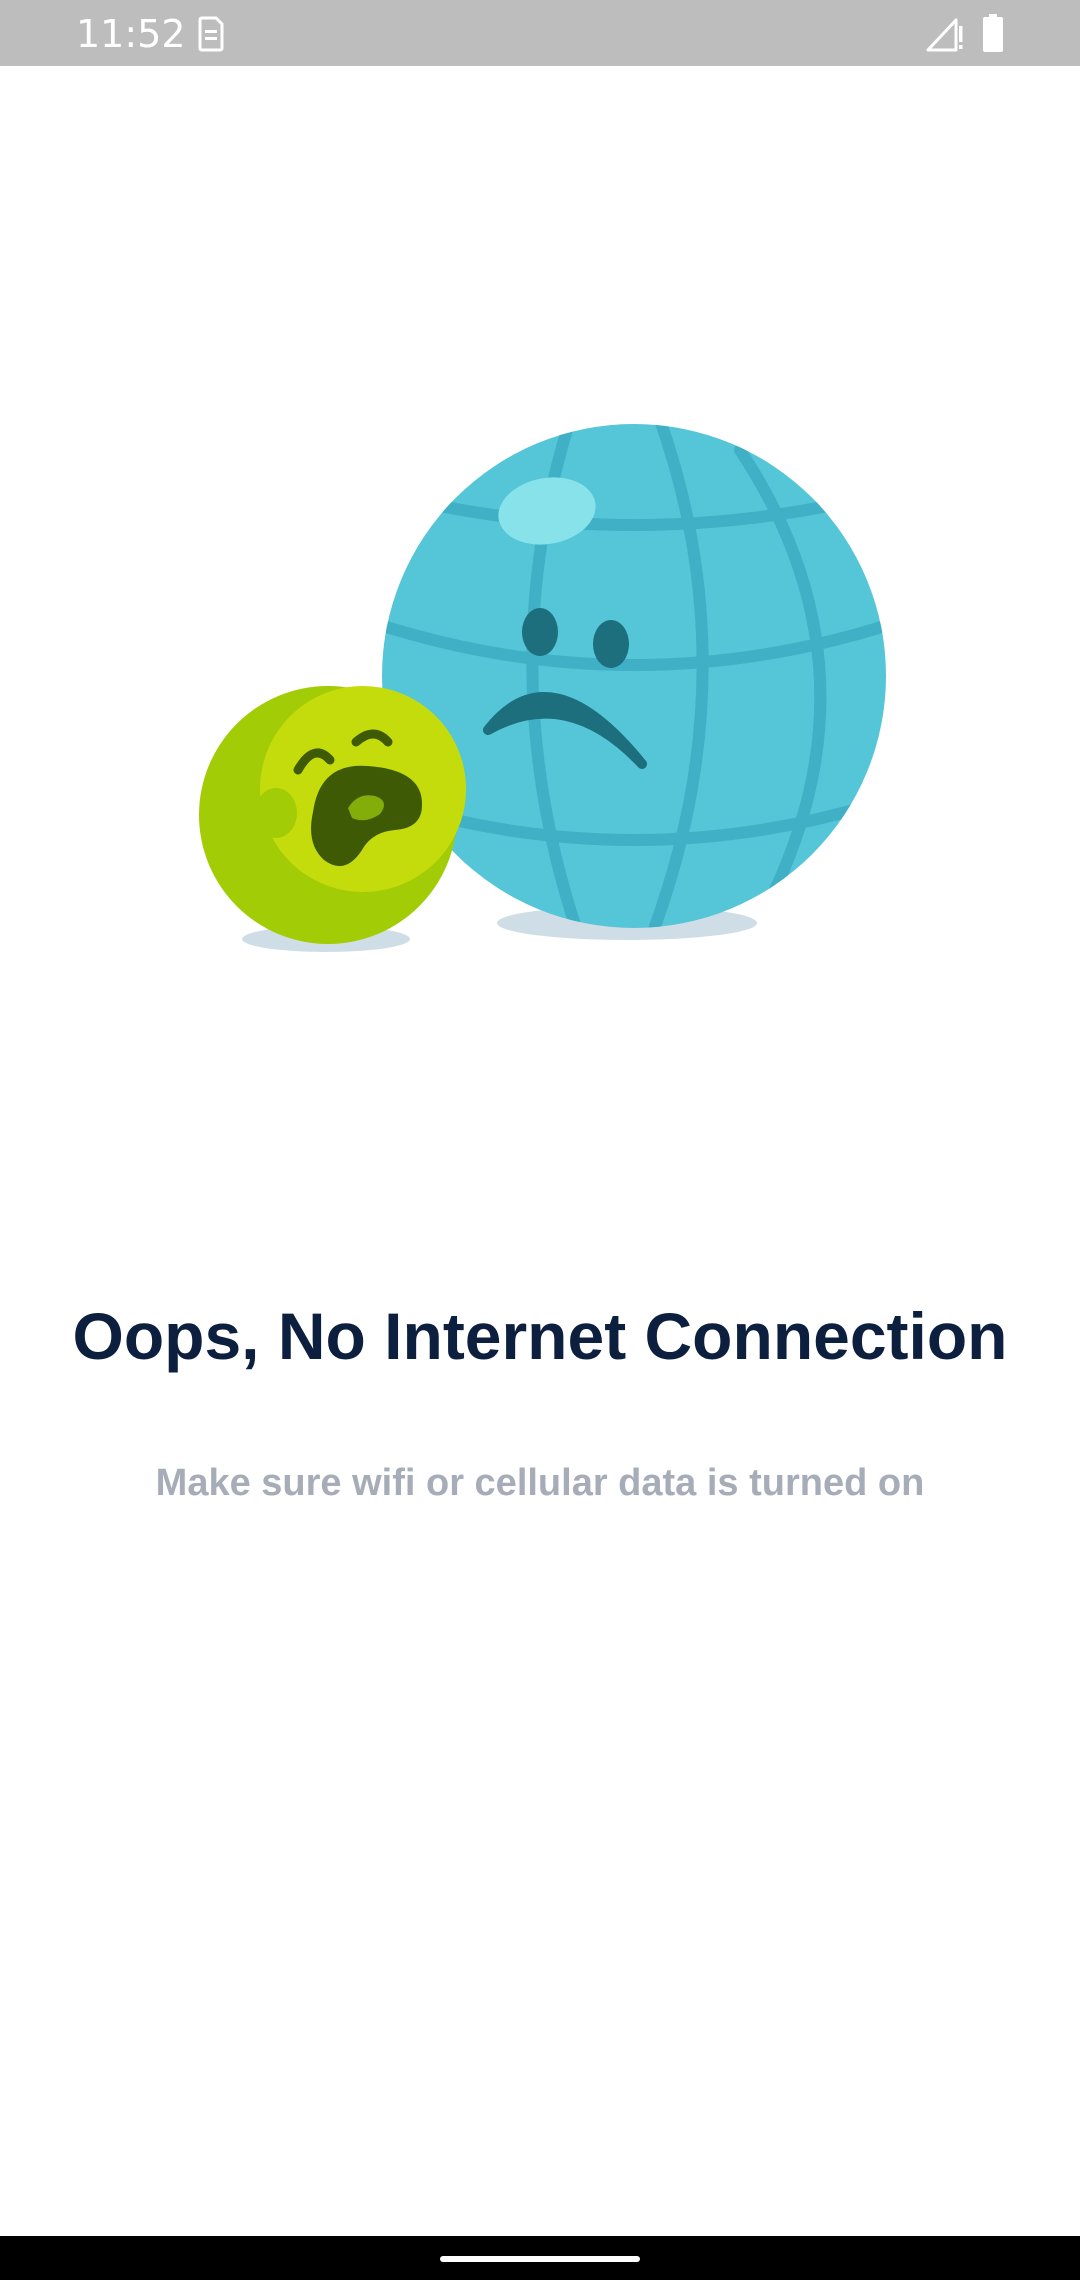 This screenshot has width=1080, height=2280. I want to click on battery-full-icon, so click(993, 33).